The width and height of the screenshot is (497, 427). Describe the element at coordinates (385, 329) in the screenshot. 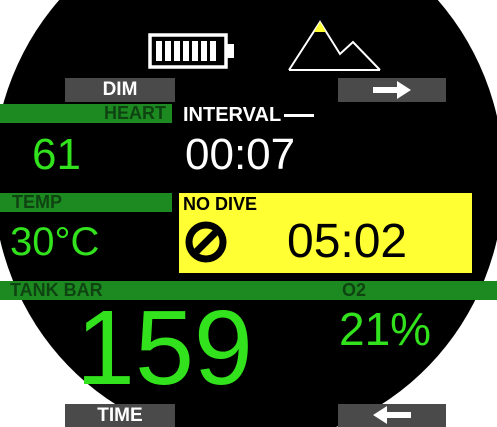

I see `o2-value: 21%` at that location.